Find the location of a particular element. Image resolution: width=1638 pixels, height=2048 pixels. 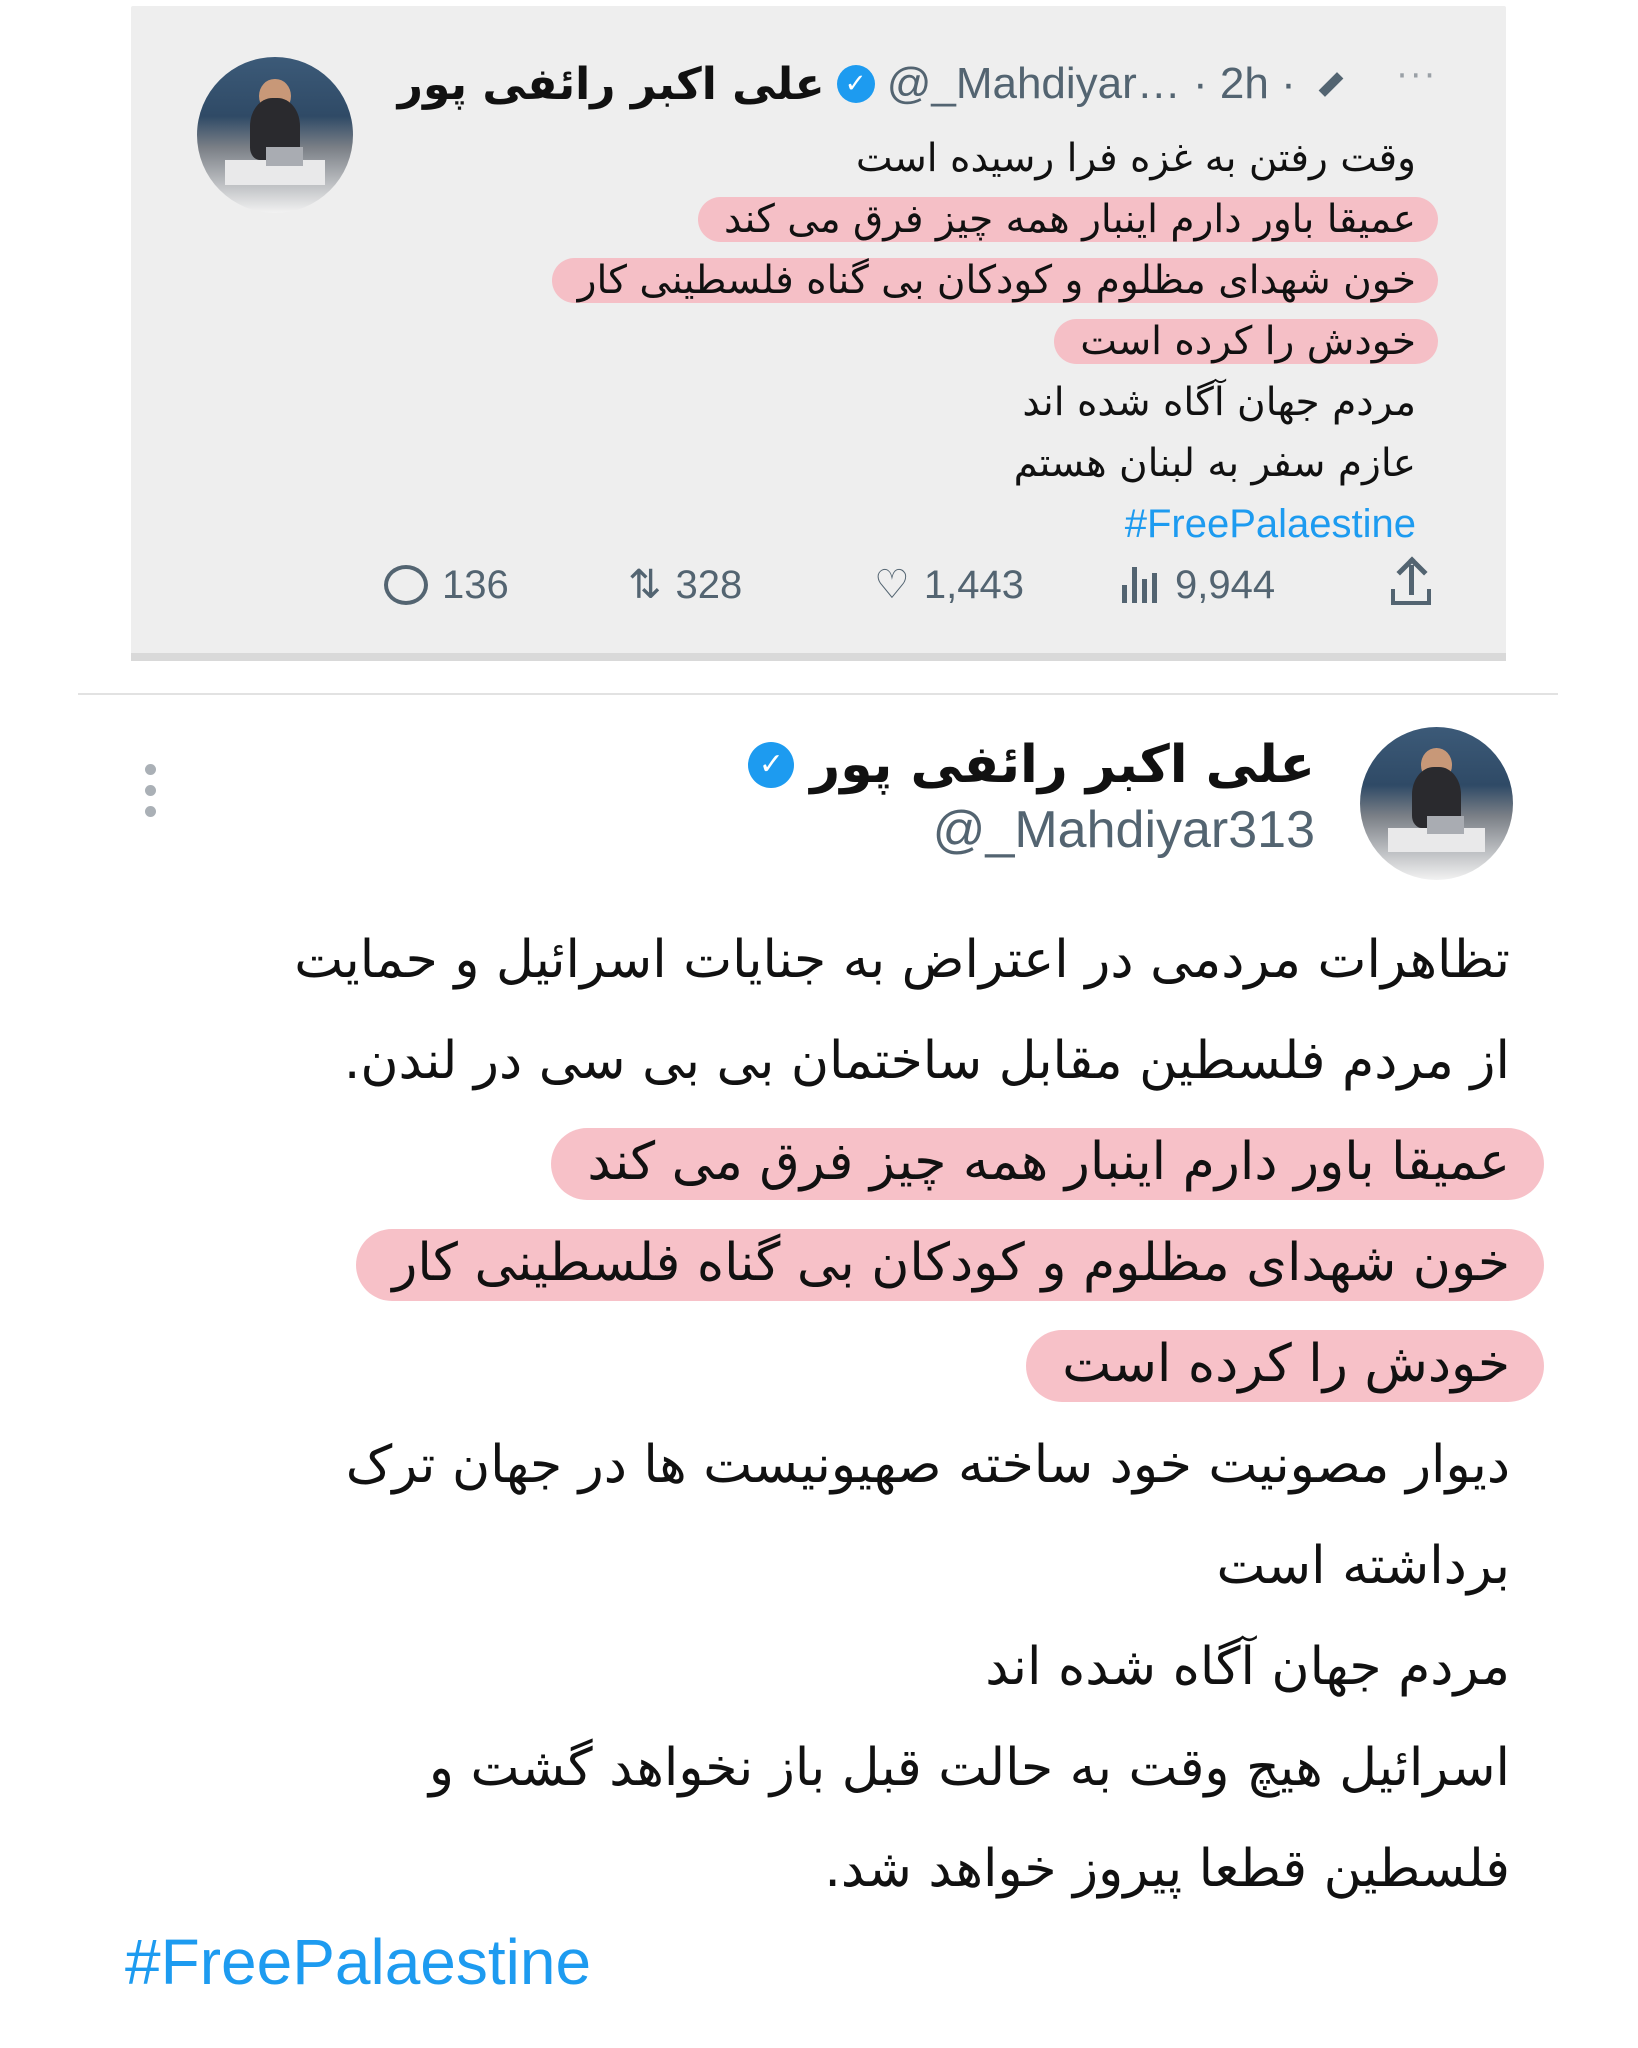

views-button: 9,944 is located at coordinates (1198, 585).